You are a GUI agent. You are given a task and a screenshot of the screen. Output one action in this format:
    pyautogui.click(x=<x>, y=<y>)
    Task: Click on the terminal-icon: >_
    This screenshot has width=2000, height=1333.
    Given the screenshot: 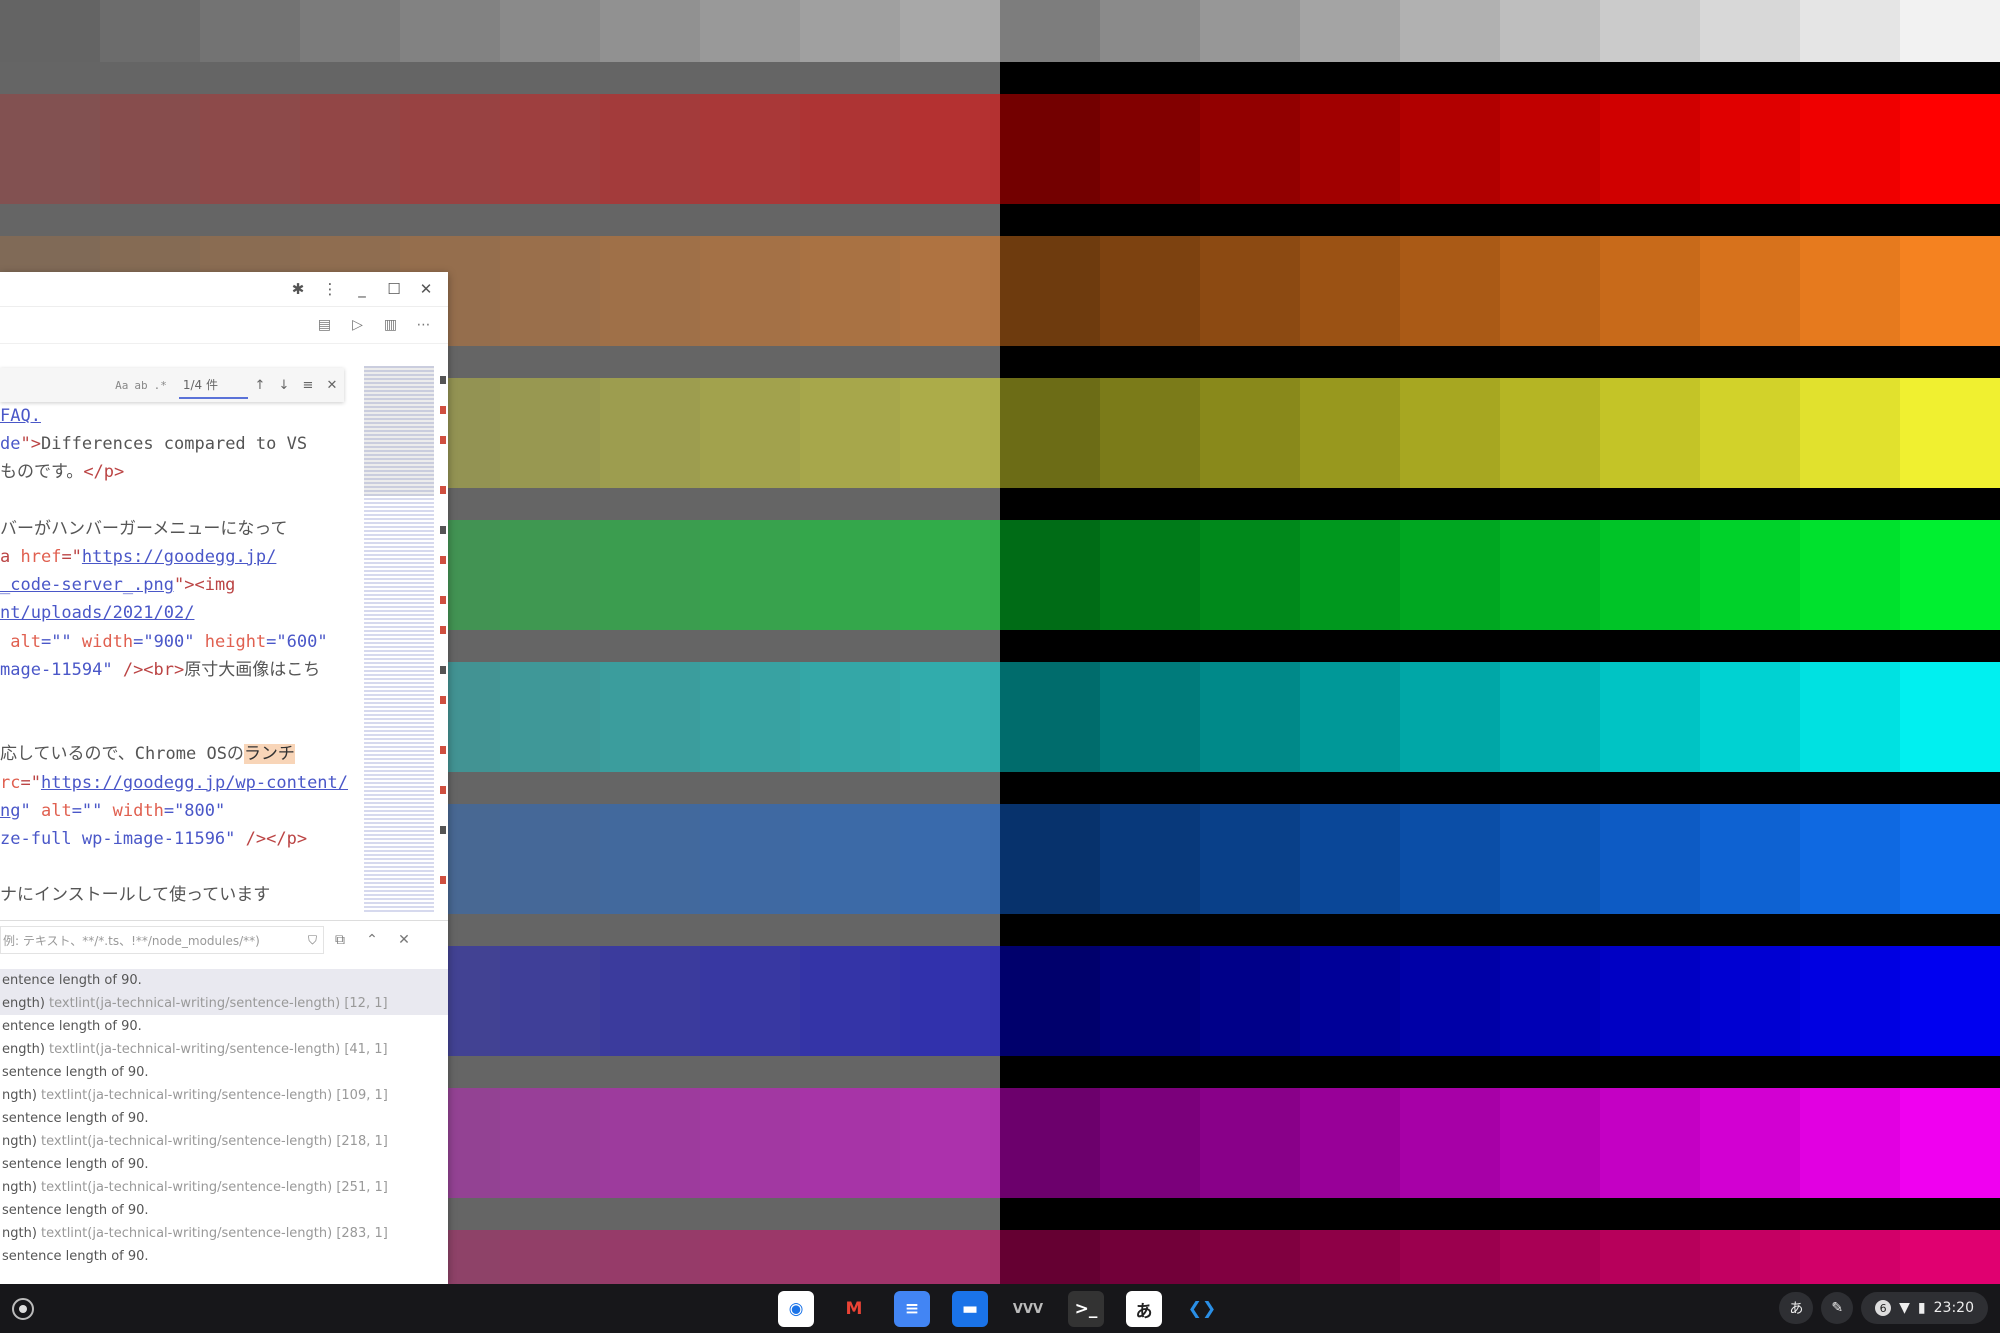 What is the action you would take?
    pyautogui.click(x=1086, y=1309)
    